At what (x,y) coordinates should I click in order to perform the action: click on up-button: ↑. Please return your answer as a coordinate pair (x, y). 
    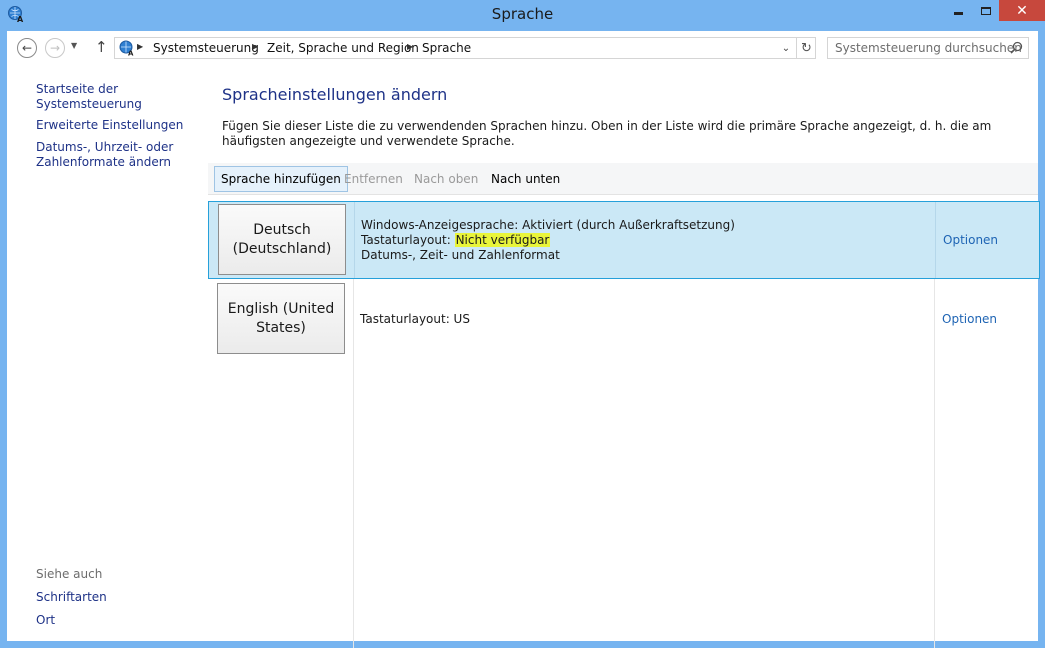
    Looking at the image, I should click on (101, 47).